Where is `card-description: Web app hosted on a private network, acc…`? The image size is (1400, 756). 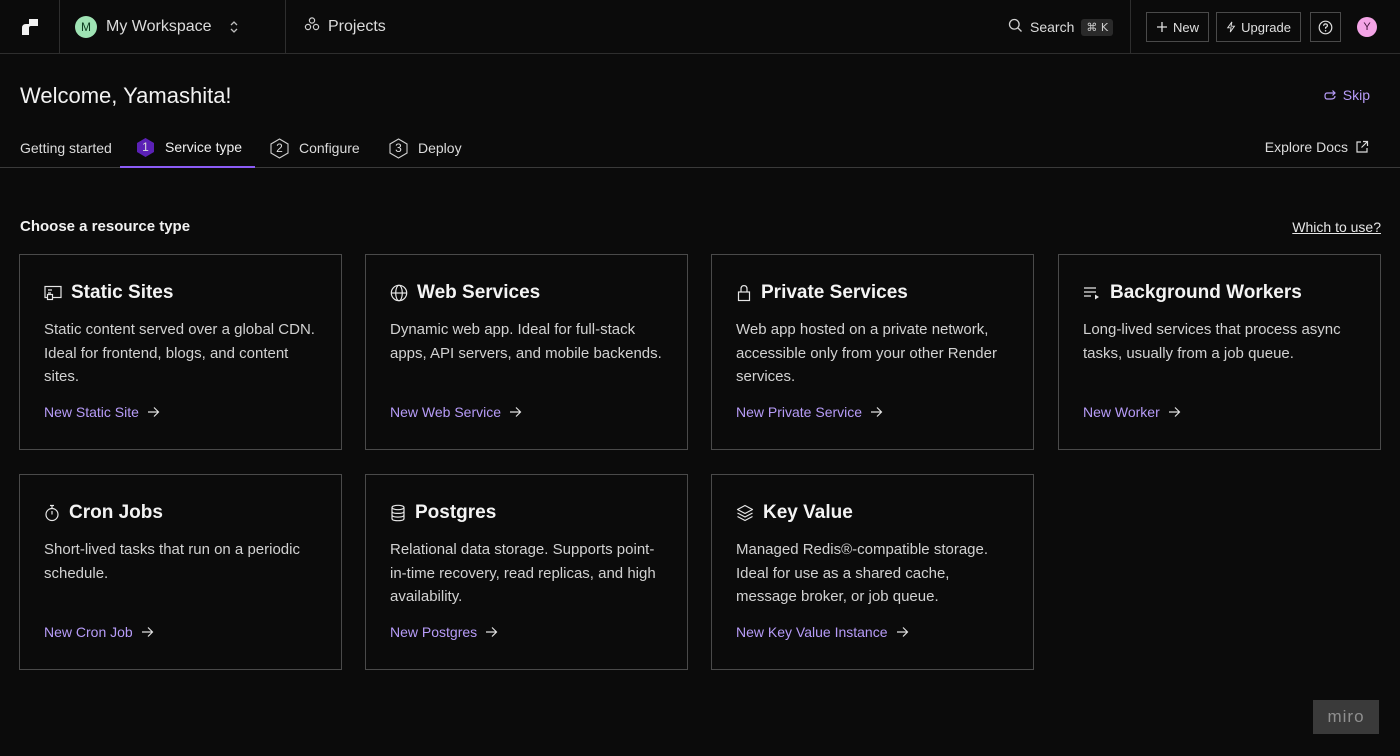
card-description: Web app hosted on a private network, acc… is located at coordinates (866, 353).